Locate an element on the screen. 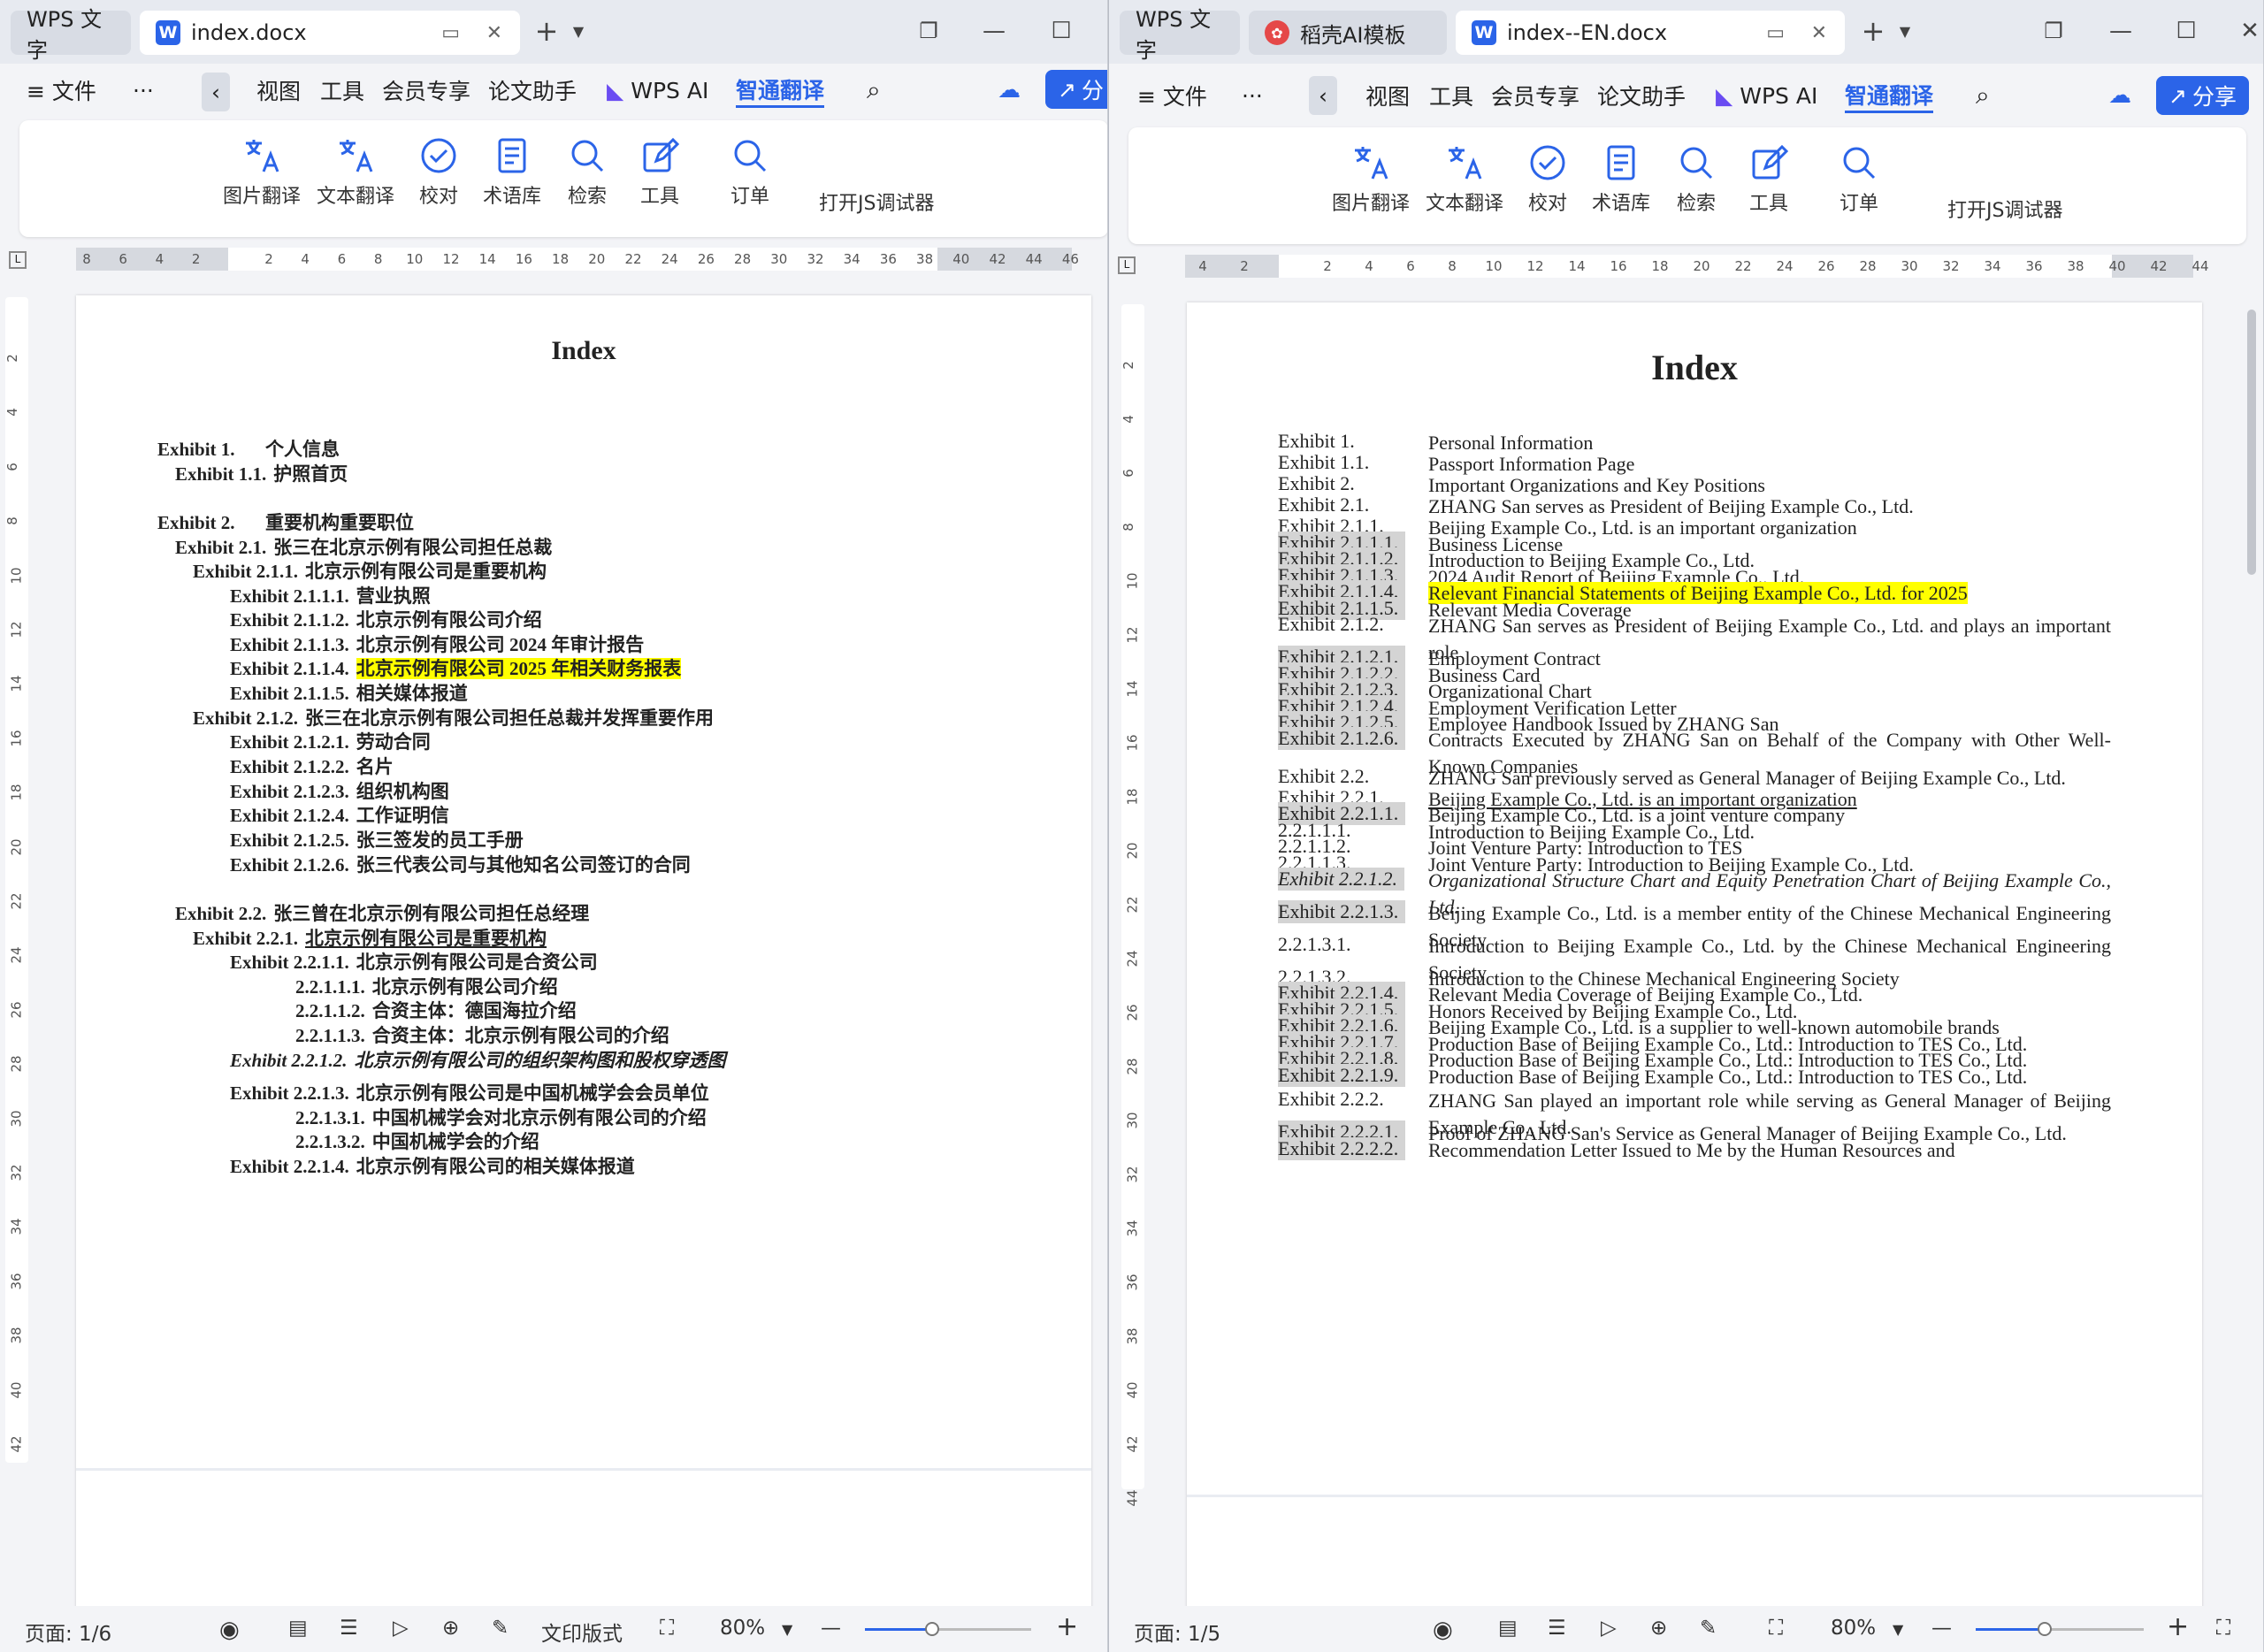 The height and width of the screenshot is (1652, 2264). menu-wps-ai: ◣ WPS AI is located at coordinates (658, 91).